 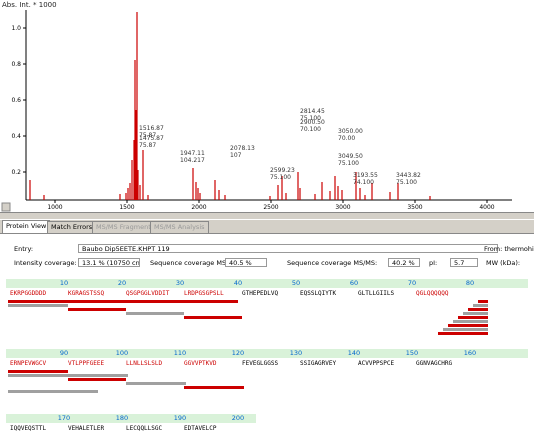 What do you see at coordinates (376, 293) in the screenshot?
I see `sequence-segment: GLTLLGIILS` at bounding box center [376, 293].